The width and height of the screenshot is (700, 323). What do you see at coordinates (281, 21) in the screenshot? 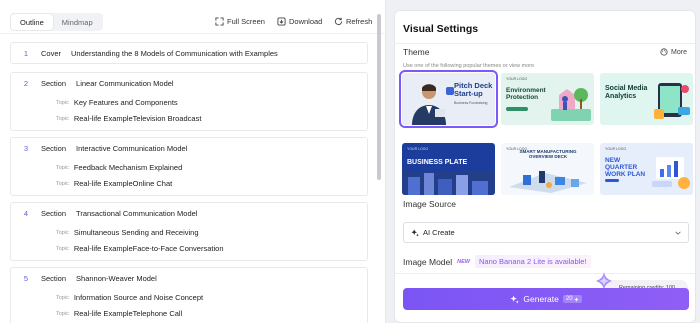
I see `download-icon` at bounding box center [281, 21].